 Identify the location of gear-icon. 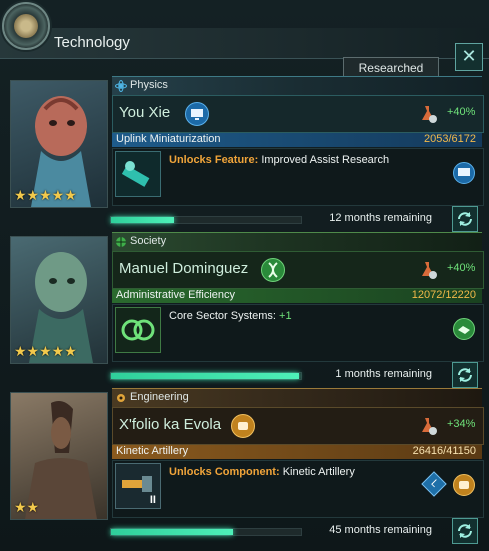
(121, 398).